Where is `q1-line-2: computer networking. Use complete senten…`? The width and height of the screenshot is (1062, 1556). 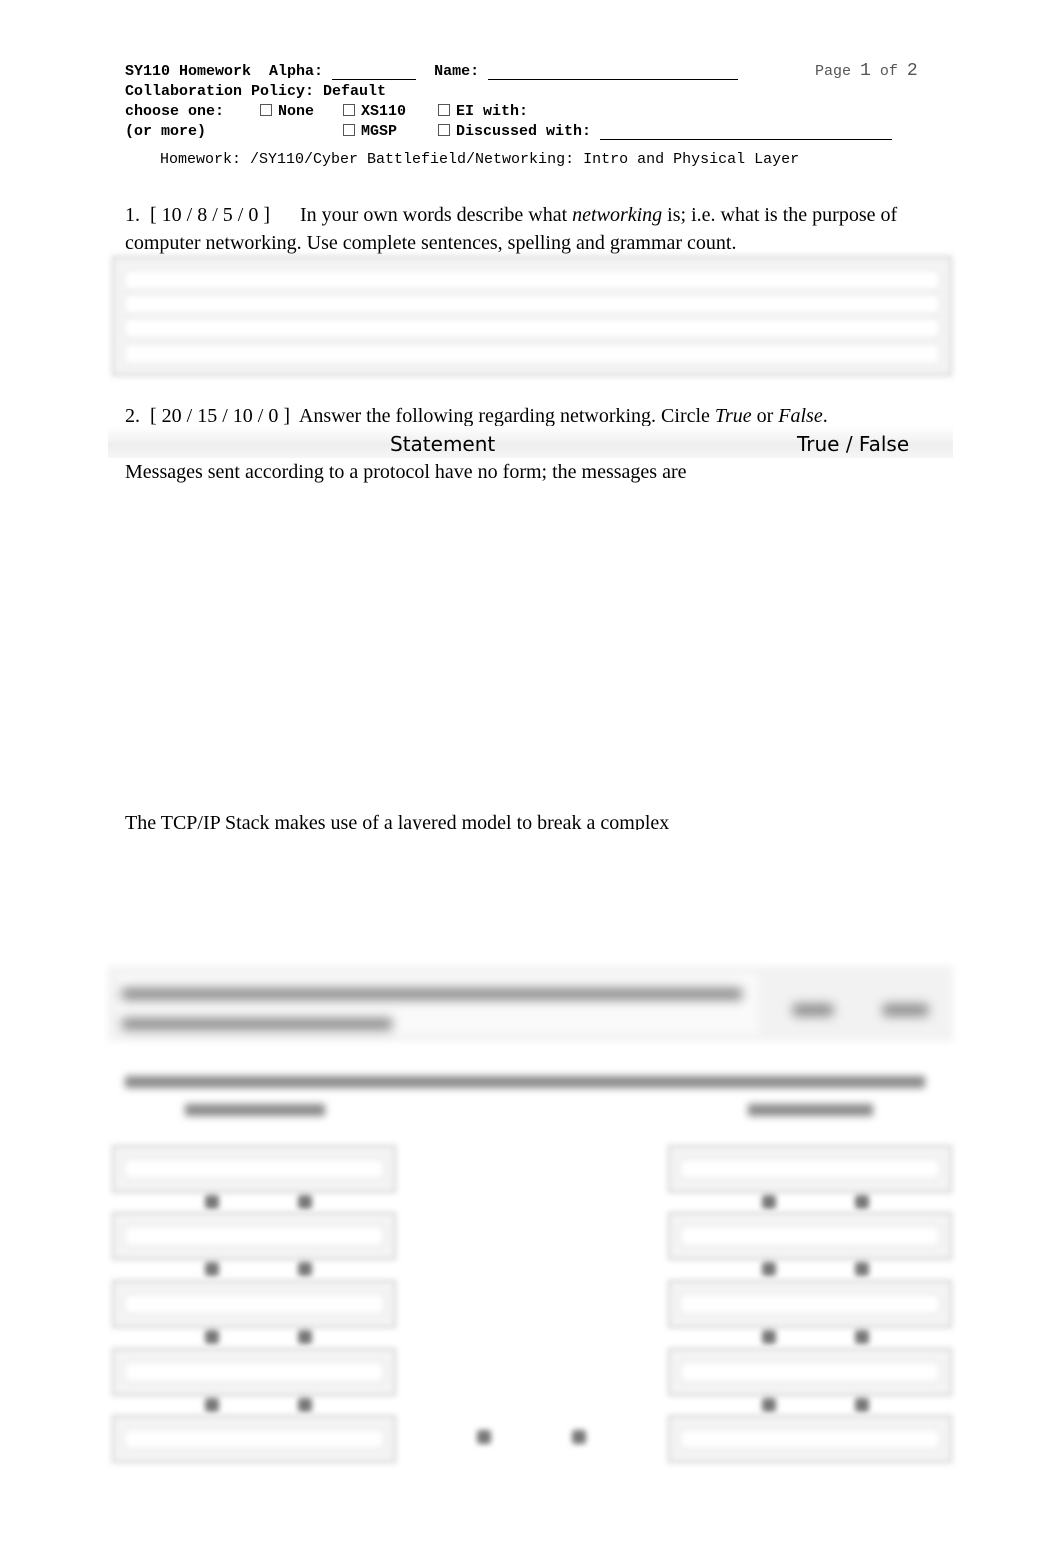
q1-line-2: computer networking. Use complete senten… is located at coordinates (431, 243).